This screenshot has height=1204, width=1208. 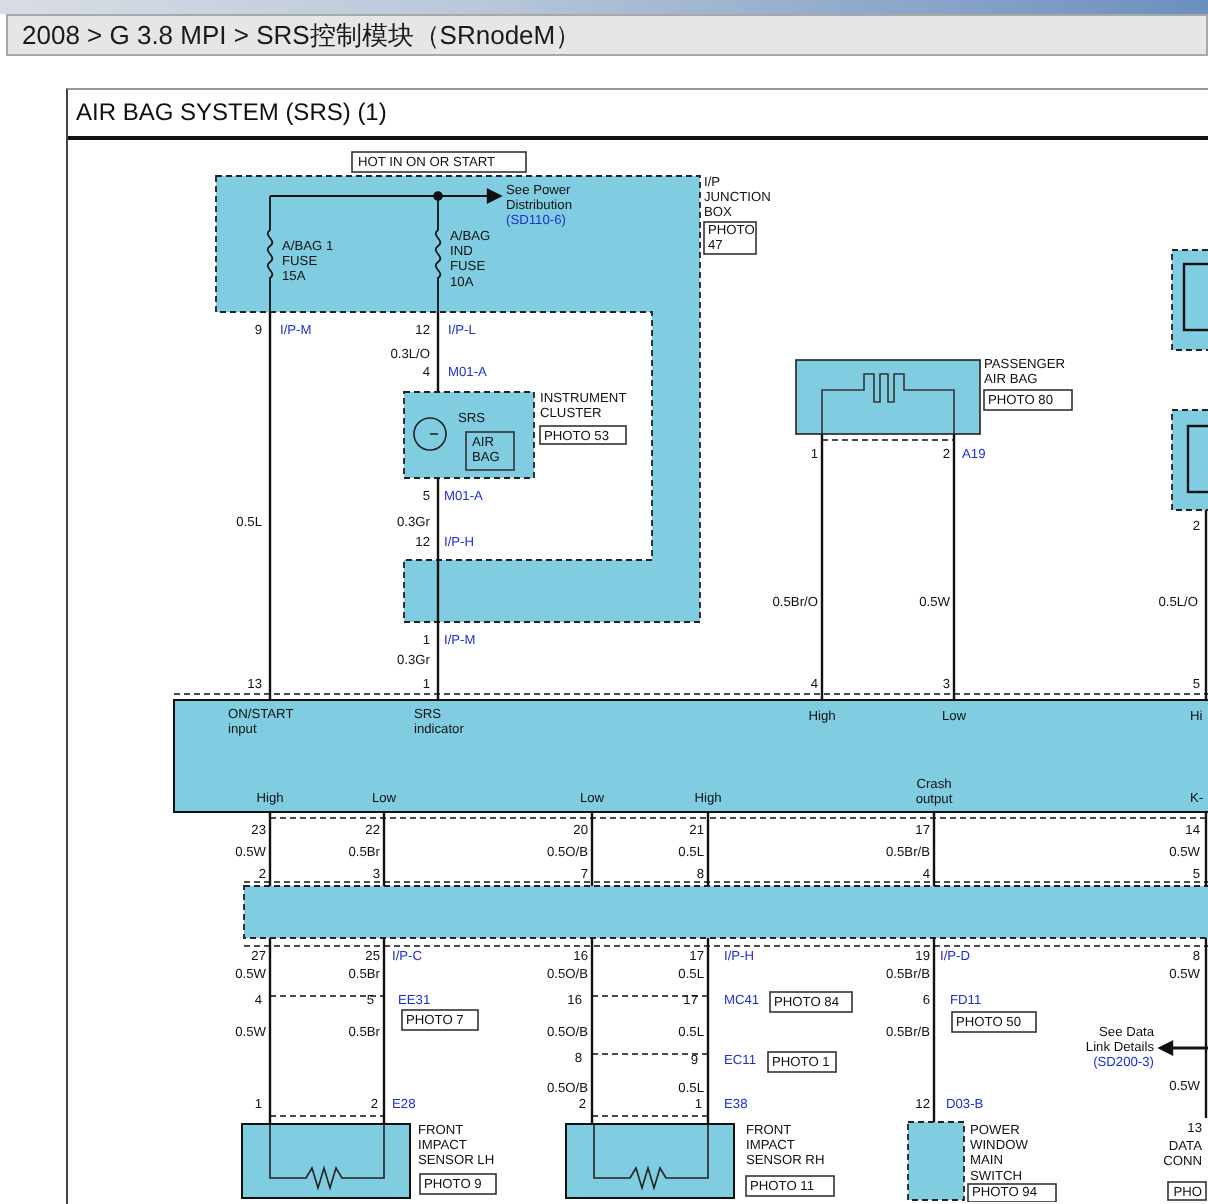 What do you see at coordinates (936, 1161) in the screenshot?
I see `power-window-switch-block` at bounding box center [936, 1161].